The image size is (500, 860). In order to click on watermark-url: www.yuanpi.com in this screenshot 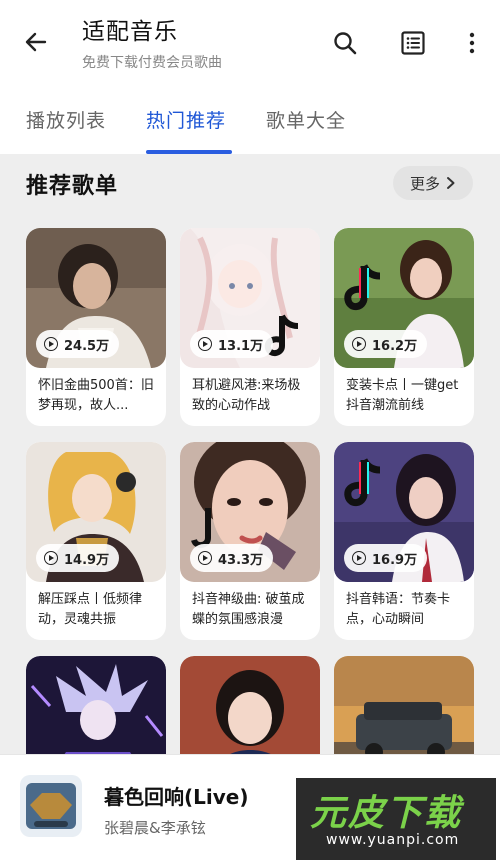, I will do `click(393, 840)`.